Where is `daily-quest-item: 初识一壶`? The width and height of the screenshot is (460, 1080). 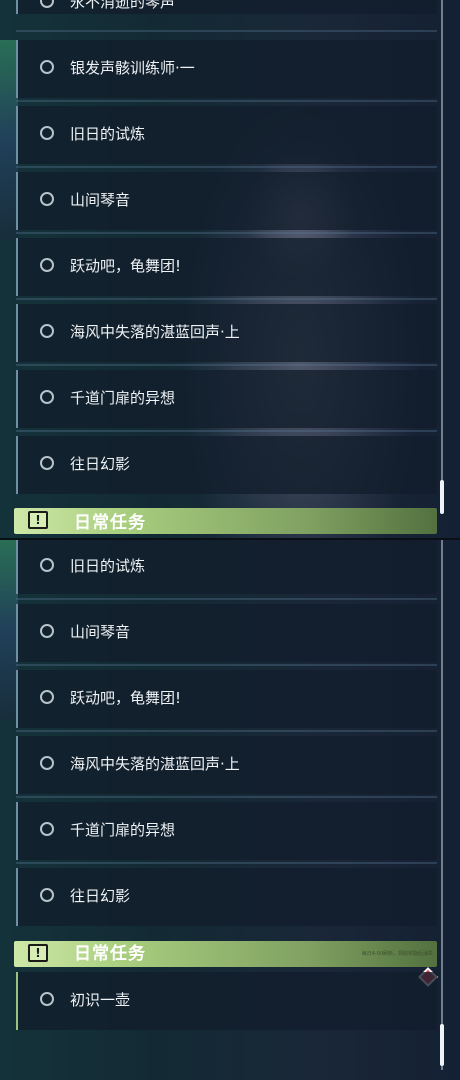
daily-quest-item: 初识一壶 is located at coordinates (226, 1001).